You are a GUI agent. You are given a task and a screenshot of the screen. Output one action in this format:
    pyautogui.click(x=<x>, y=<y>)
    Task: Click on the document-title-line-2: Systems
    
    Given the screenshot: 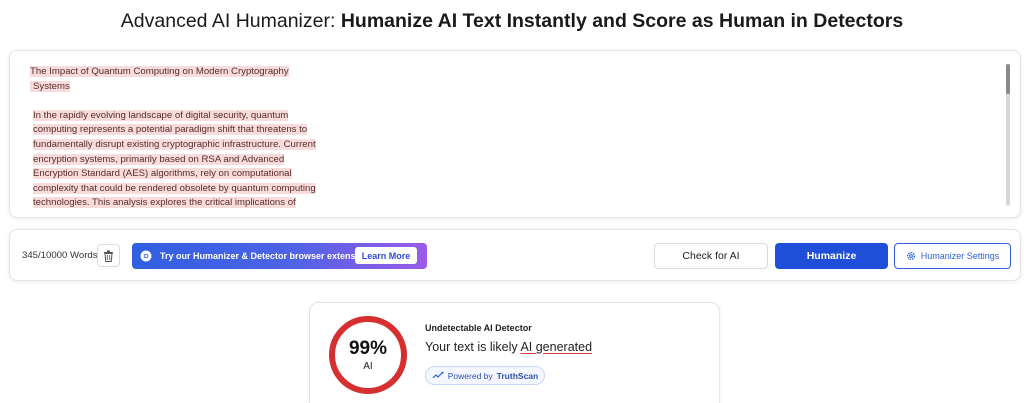 What is the action you would take?
    pyautogui.click(x=50, y=86)
    